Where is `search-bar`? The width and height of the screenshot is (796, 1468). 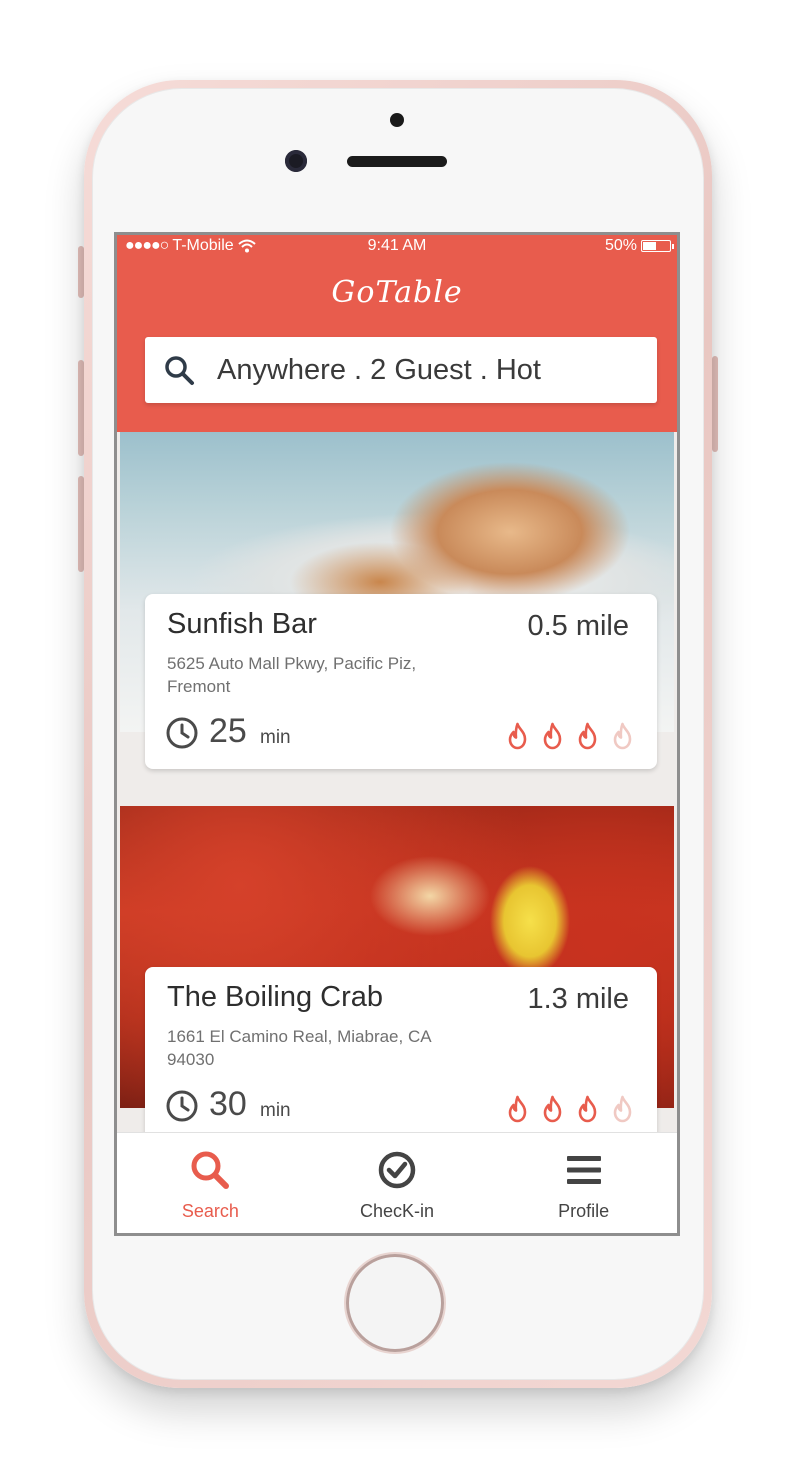
search-bar is located at coordinates (401, 370).